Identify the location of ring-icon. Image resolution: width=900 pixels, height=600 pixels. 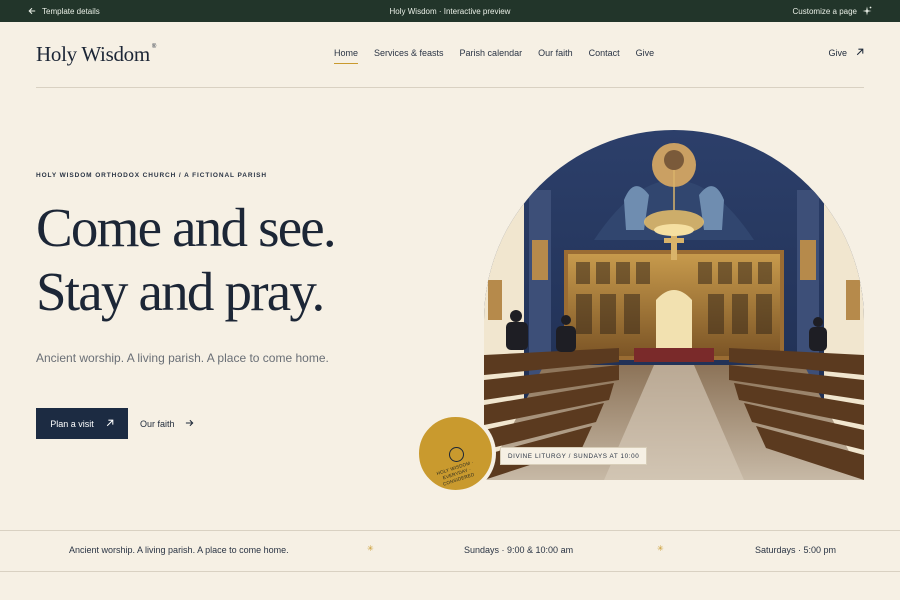
(456, 454).